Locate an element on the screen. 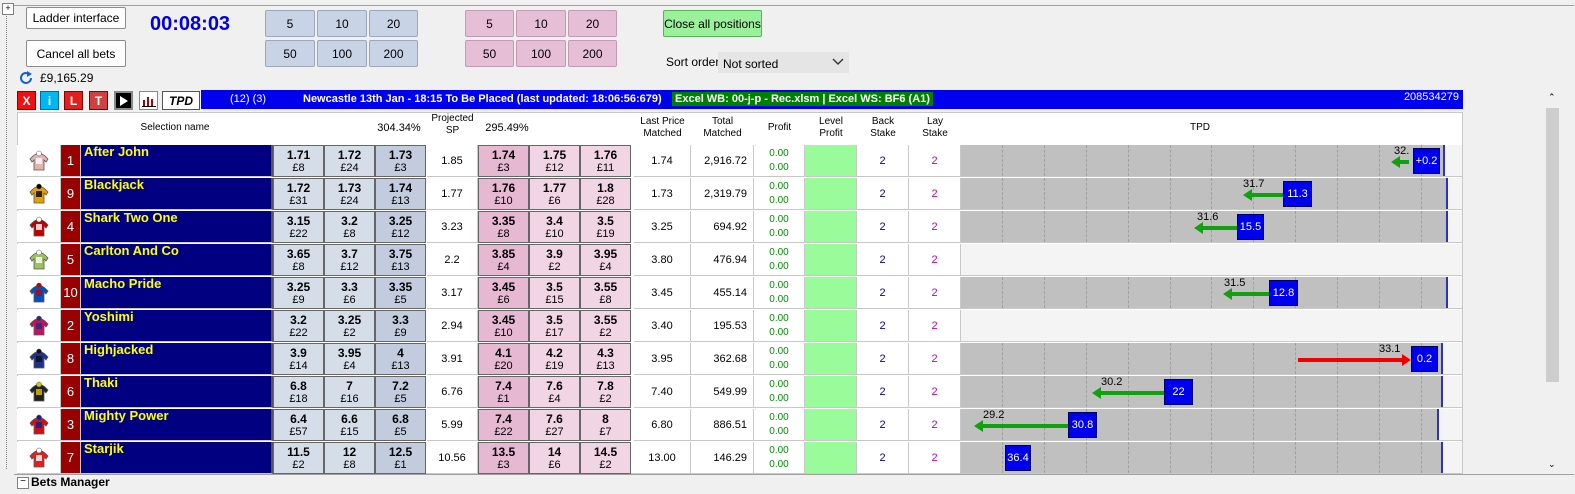 Image resolution: width=1575 pixels, height=494 pixels. back-price-cell: 6.8 £18 is located at coordinates (298, 392).